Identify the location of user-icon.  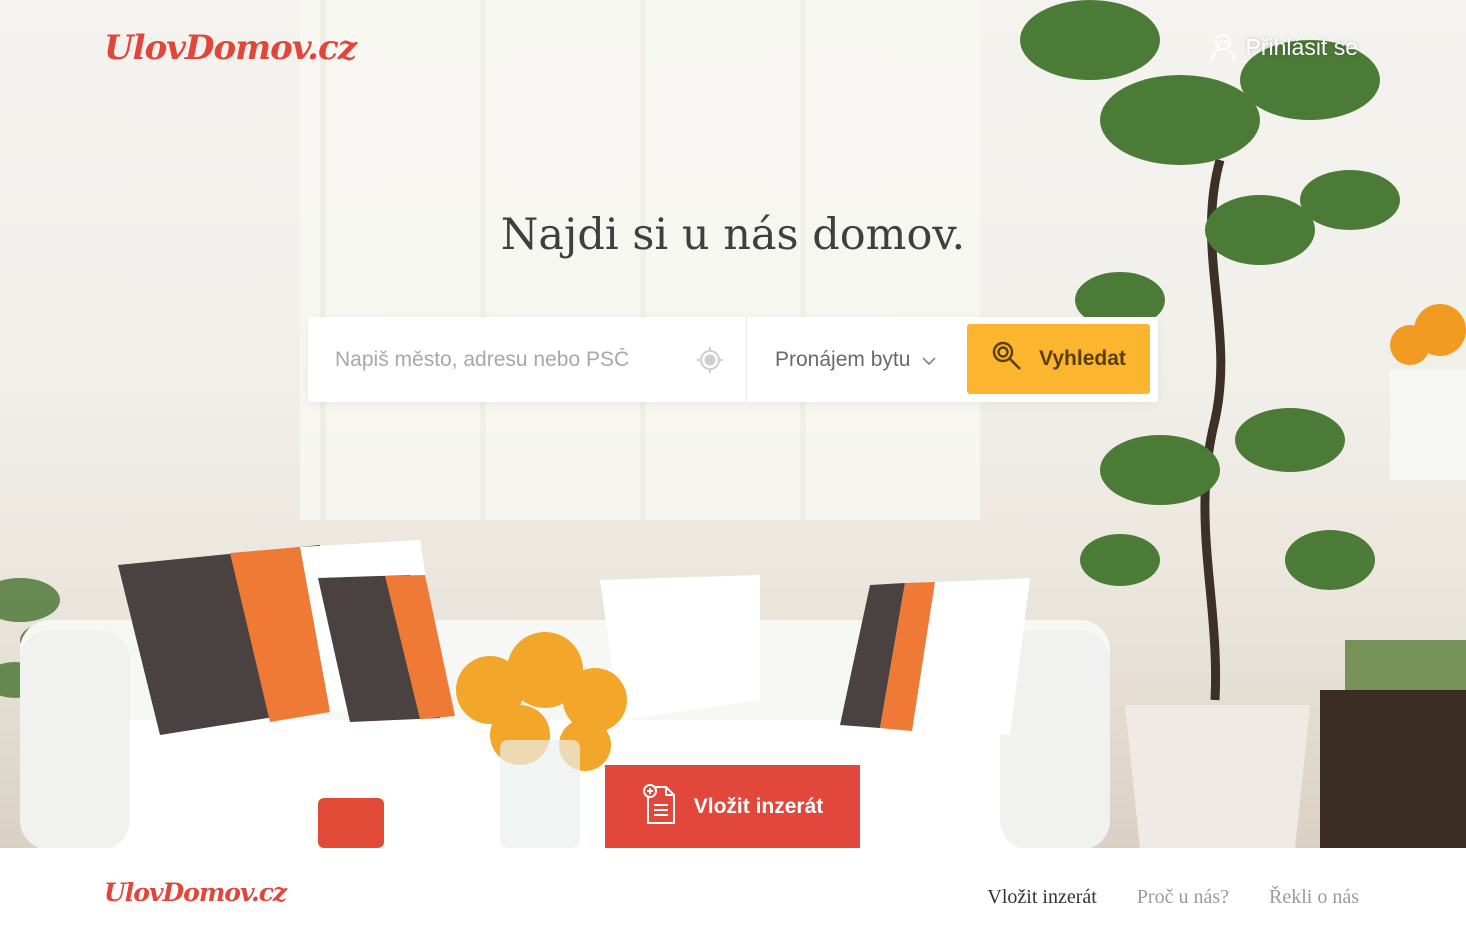
(1223, 47).